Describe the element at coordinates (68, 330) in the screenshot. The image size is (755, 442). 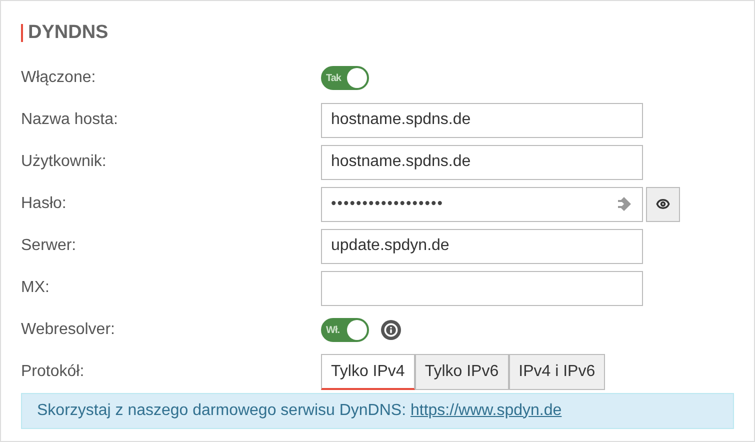
I see `field-label: Webresolver:` at that location.